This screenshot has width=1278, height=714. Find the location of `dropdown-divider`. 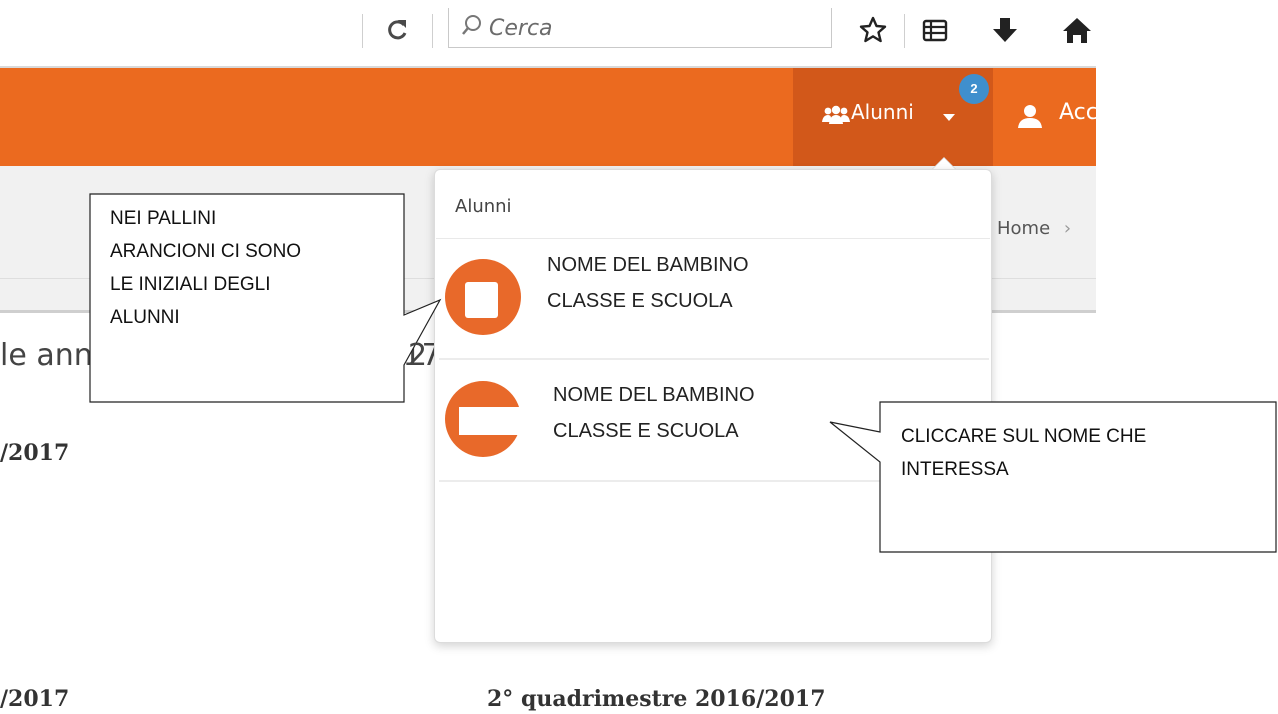

dropdown-divider is located at coordinates (713, 238).